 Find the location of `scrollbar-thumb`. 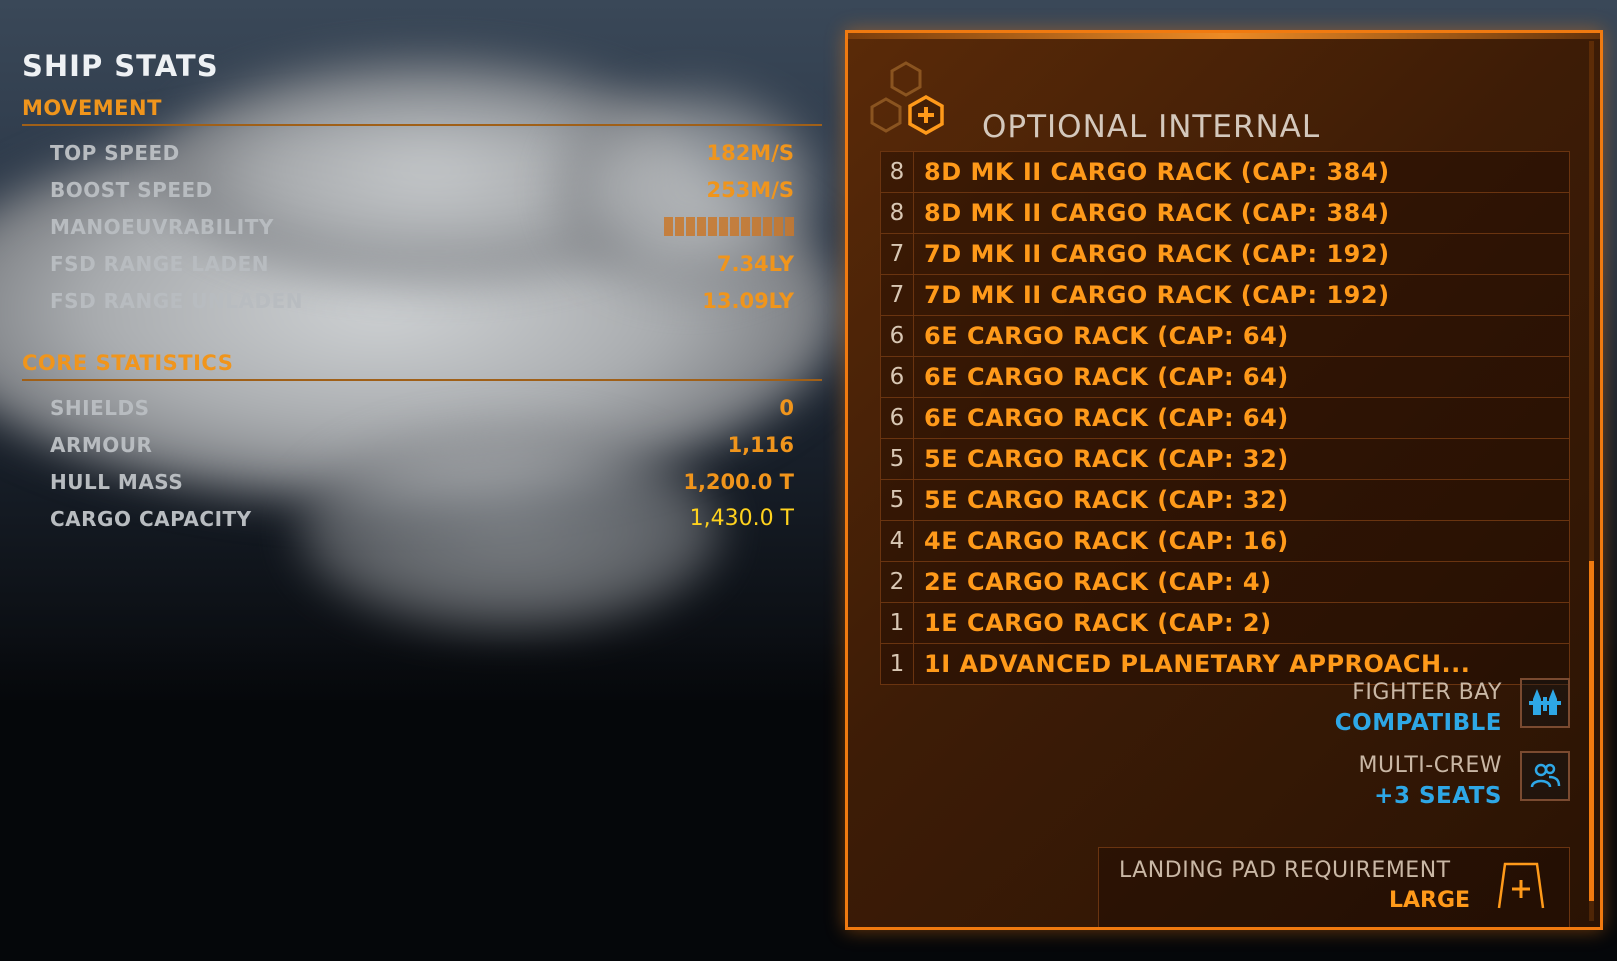

scrollbar-thumb is located at coordinates (1591, 731).